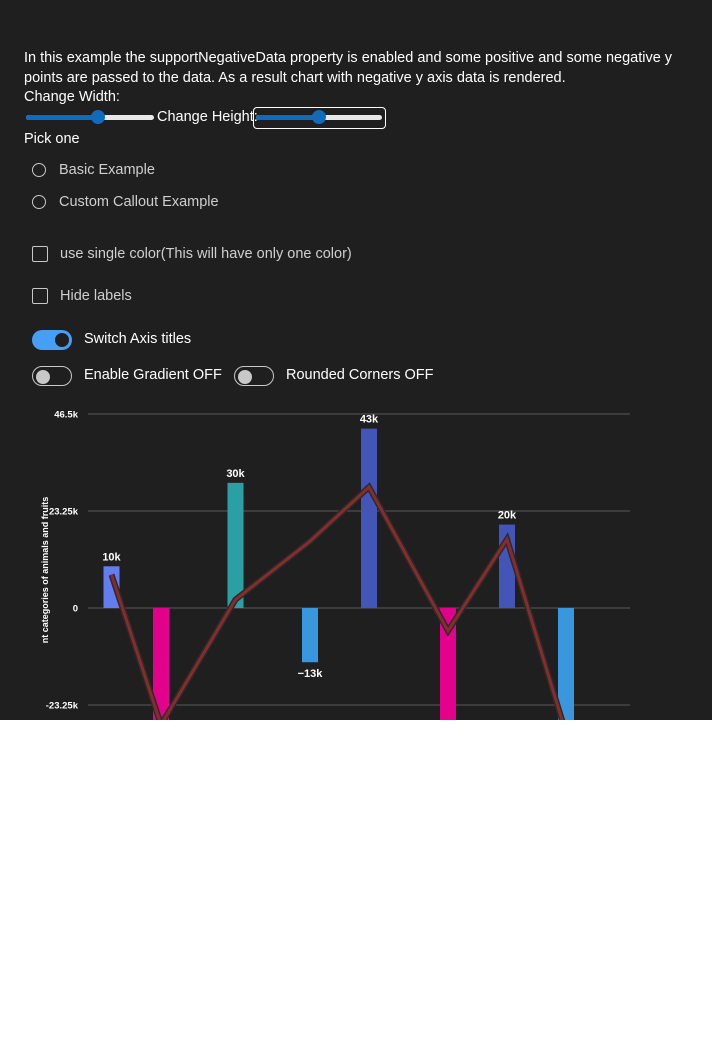 This screenshot has height=1043, width=712. I want to click on line-series-outline, so click(337, 601).